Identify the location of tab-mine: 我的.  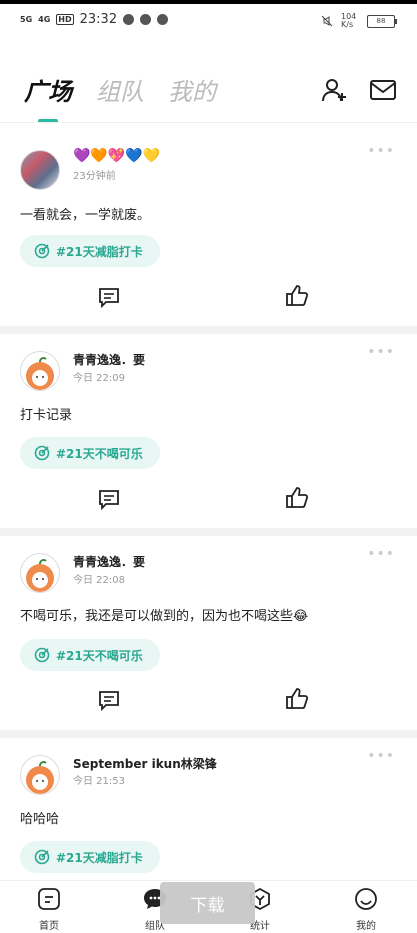
(192, 89).